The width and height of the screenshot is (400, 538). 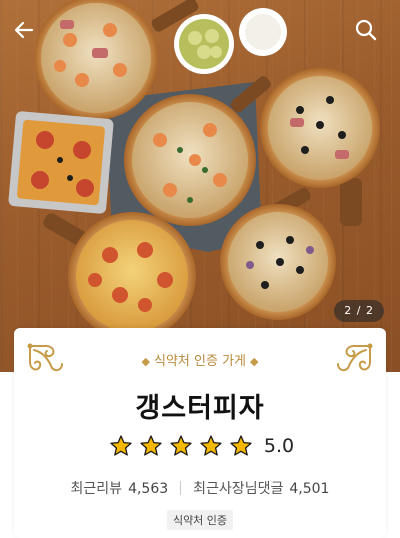 I want to click on search-button, so click(x=370, y=34).